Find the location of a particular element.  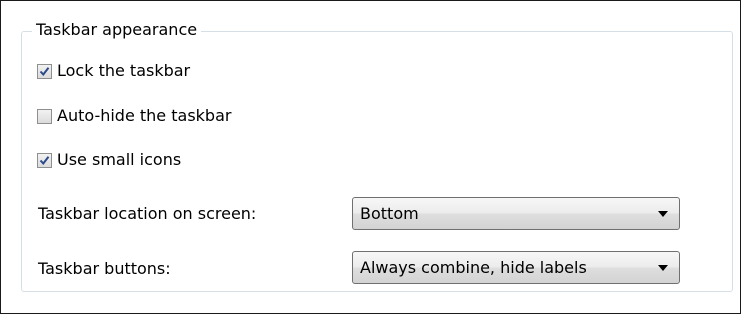

lock-taskbar-label: Lock the taskbar is located at coordinates (124, 70).